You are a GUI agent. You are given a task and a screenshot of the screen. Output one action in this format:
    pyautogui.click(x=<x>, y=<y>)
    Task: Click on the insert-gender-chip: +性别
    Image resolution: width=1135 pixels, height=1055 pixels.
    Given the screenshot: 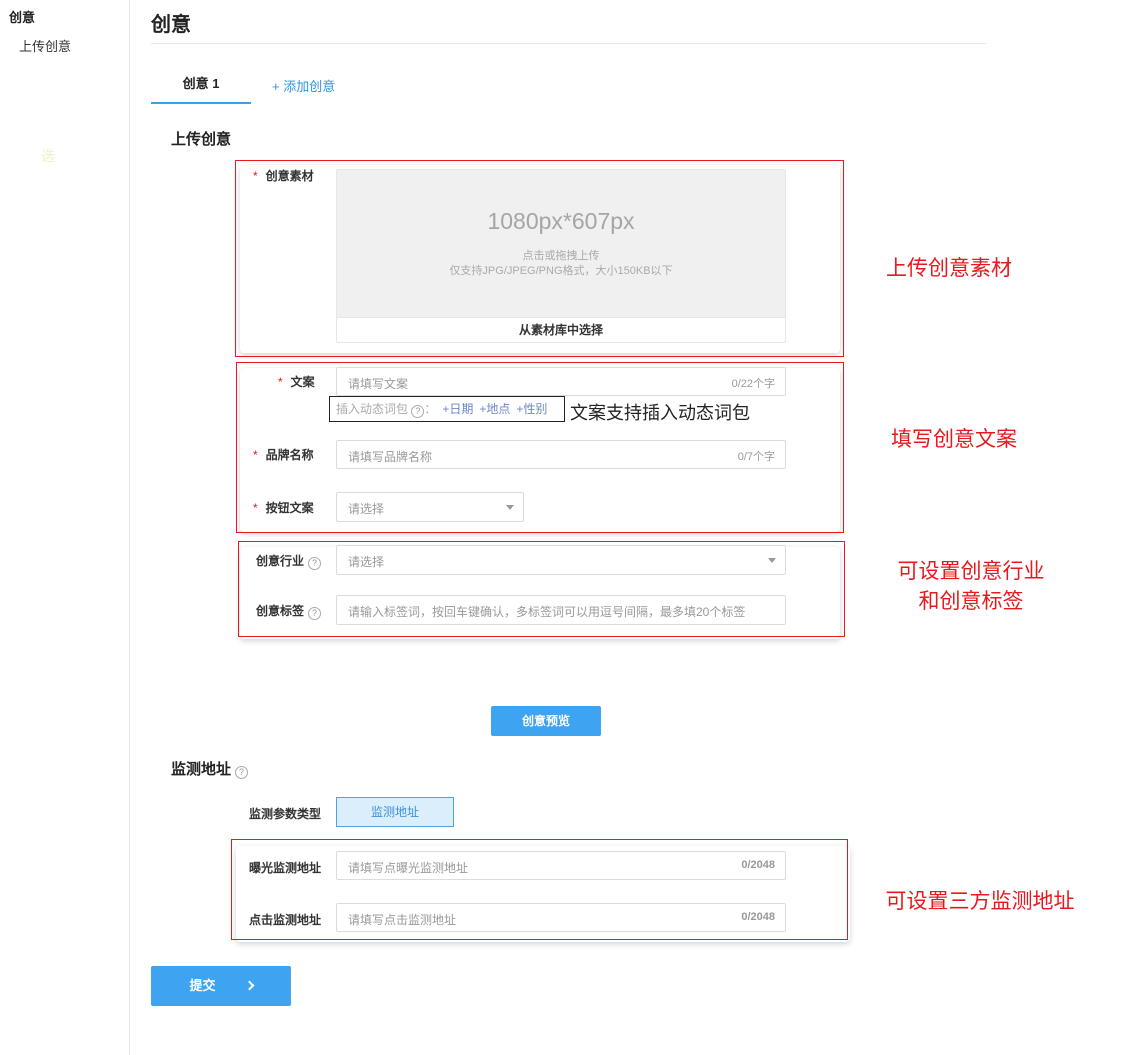 What is the action you would take?
    pyautogui.click(x=531, y=409)
    